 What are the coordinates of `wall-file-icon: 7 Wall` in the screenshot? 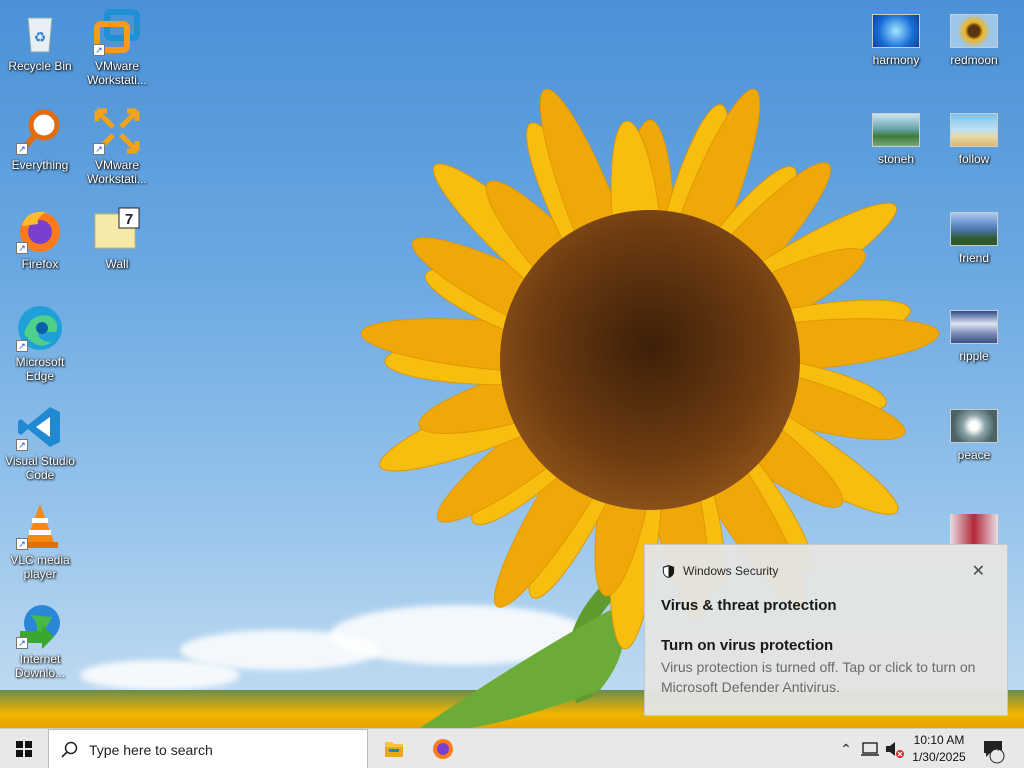 It's located at (117, 249).